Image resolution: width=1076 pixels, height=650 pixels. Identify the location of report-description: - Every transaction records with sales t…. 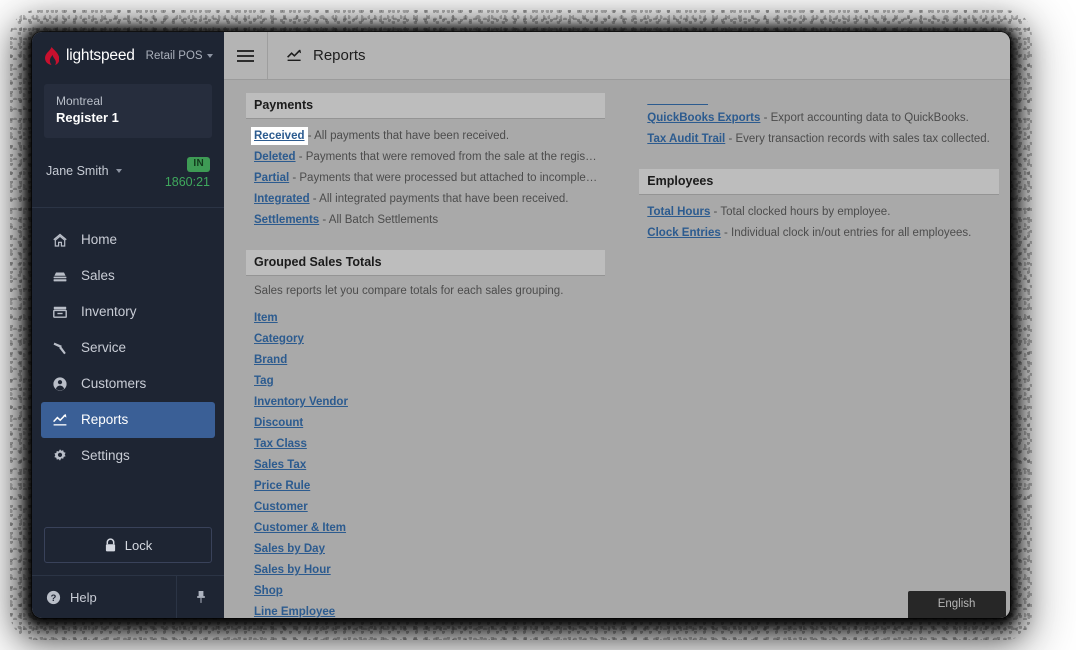
(857, 139).